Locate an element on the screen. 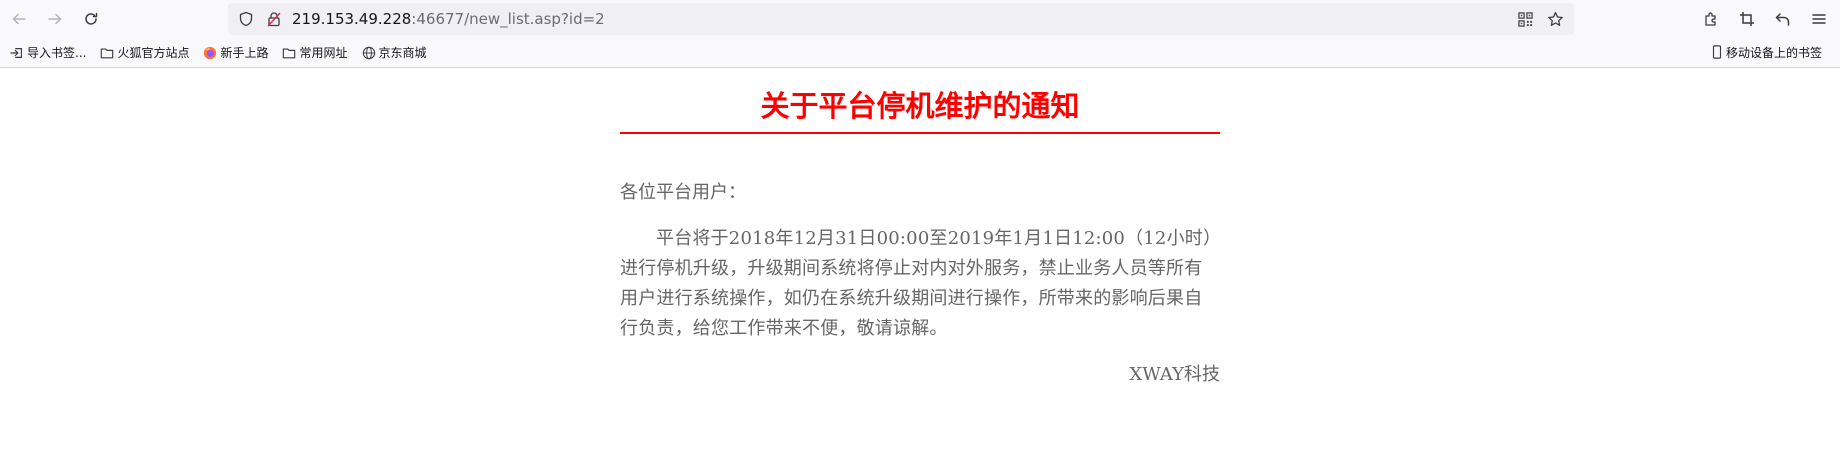 The image size is (1840, 474). url-text: 219.153.49.228:46677/new_list.asp?id=2 is located at coordinates (448, 19).